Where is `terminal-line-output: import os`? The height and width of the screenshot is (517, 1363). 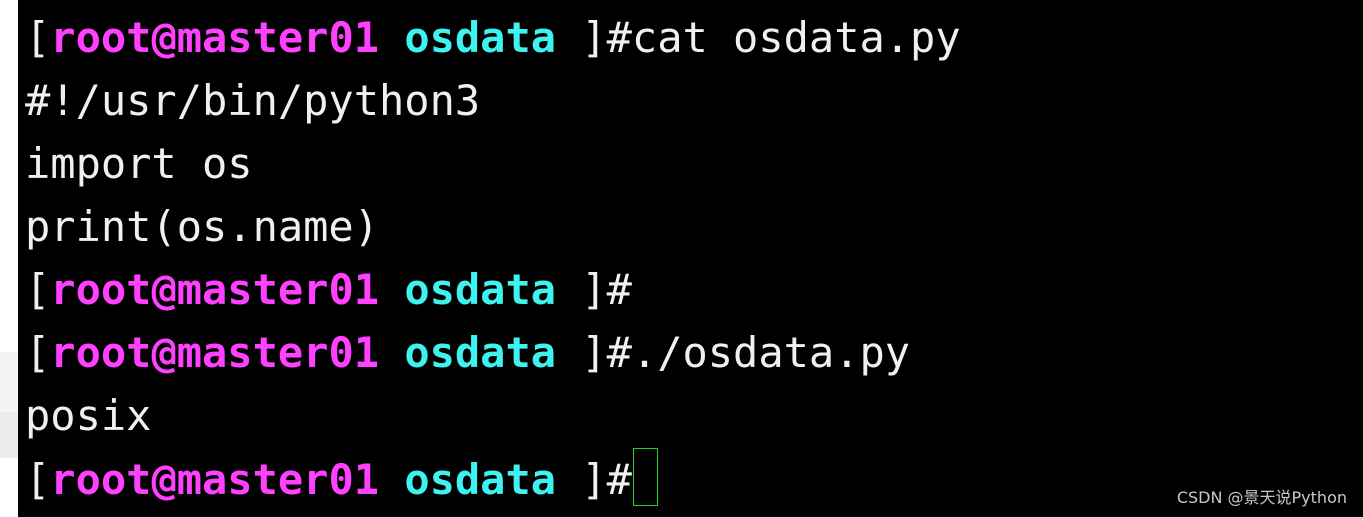
terminal-line-output: import os is located at coordinates (139, 164).